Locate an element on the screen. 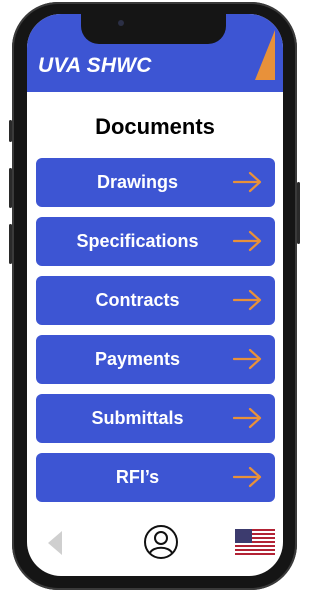 Image resolution: width=320 pixels, height=595 pixels. specifications-button: Specifications is located at coordinates (155, 241).